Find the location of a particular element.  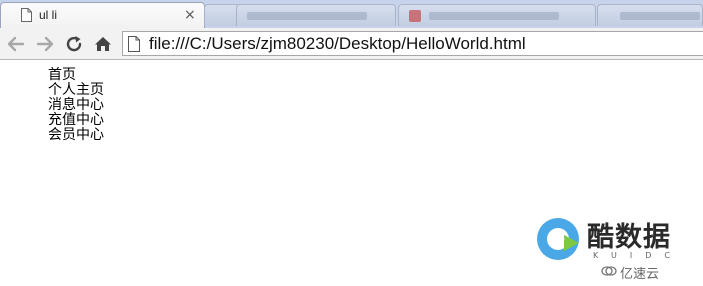

watermark: 酷数据 KUIDC 亿速云 is located at coordinates (617, 248).